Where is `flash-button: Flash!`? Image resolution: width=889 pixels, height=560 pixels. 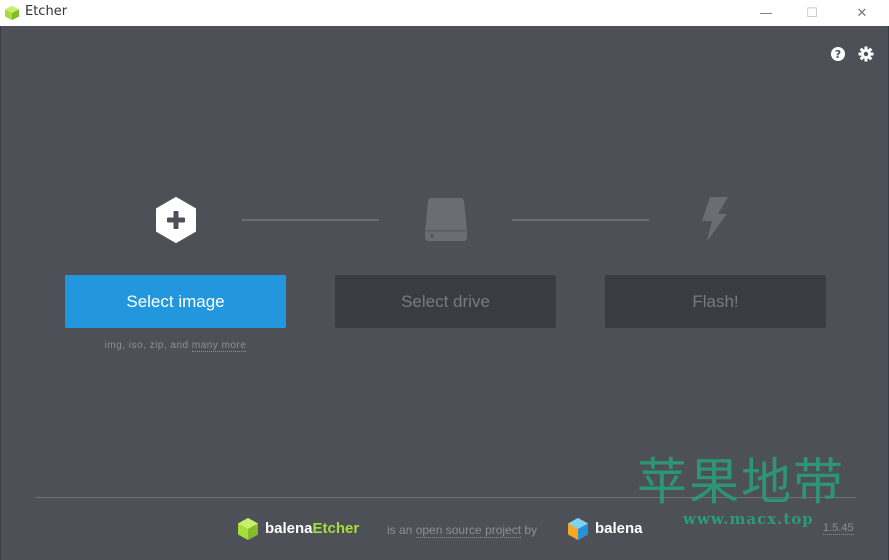 flash-button: Flash! is located at coordinates (715, 301).